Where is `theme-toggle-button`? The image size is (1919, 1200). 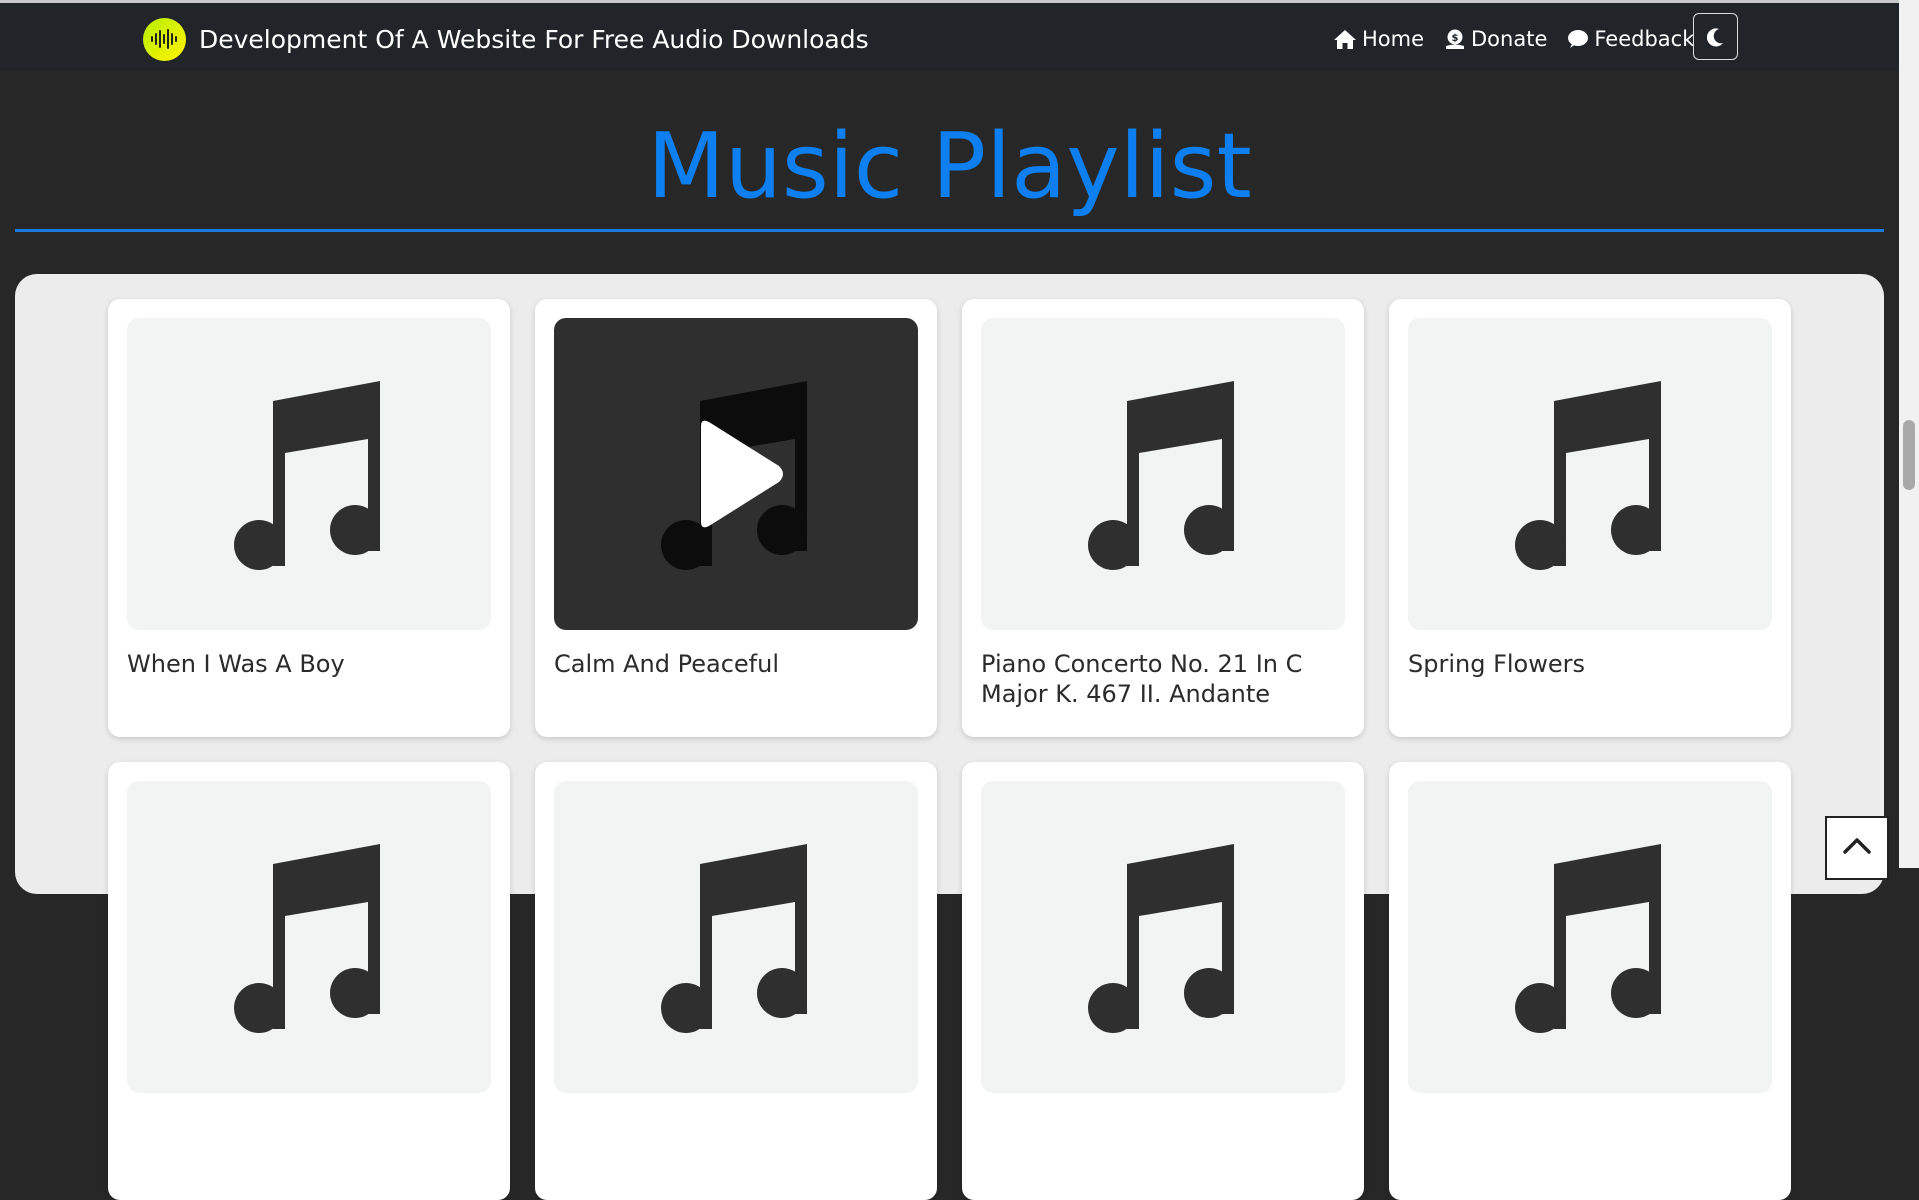
theme-toggle-button is located at coordinates (1715, 36).